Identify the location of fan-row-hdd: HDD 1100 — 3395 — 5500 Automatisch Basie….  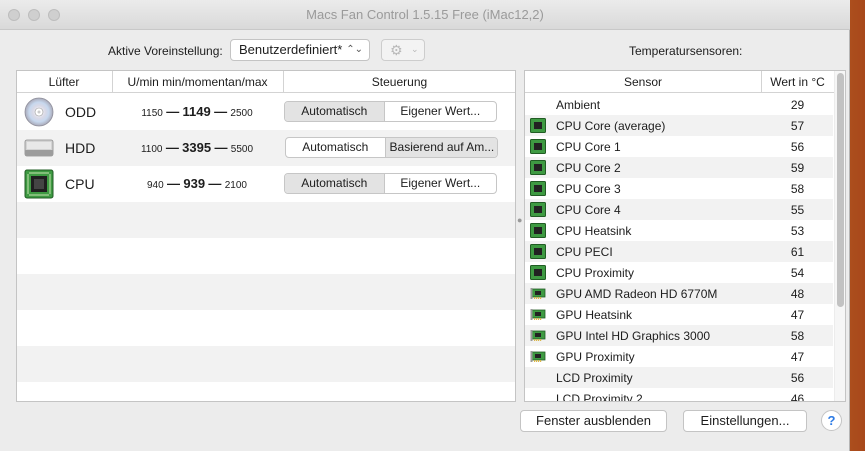
(266, 148).